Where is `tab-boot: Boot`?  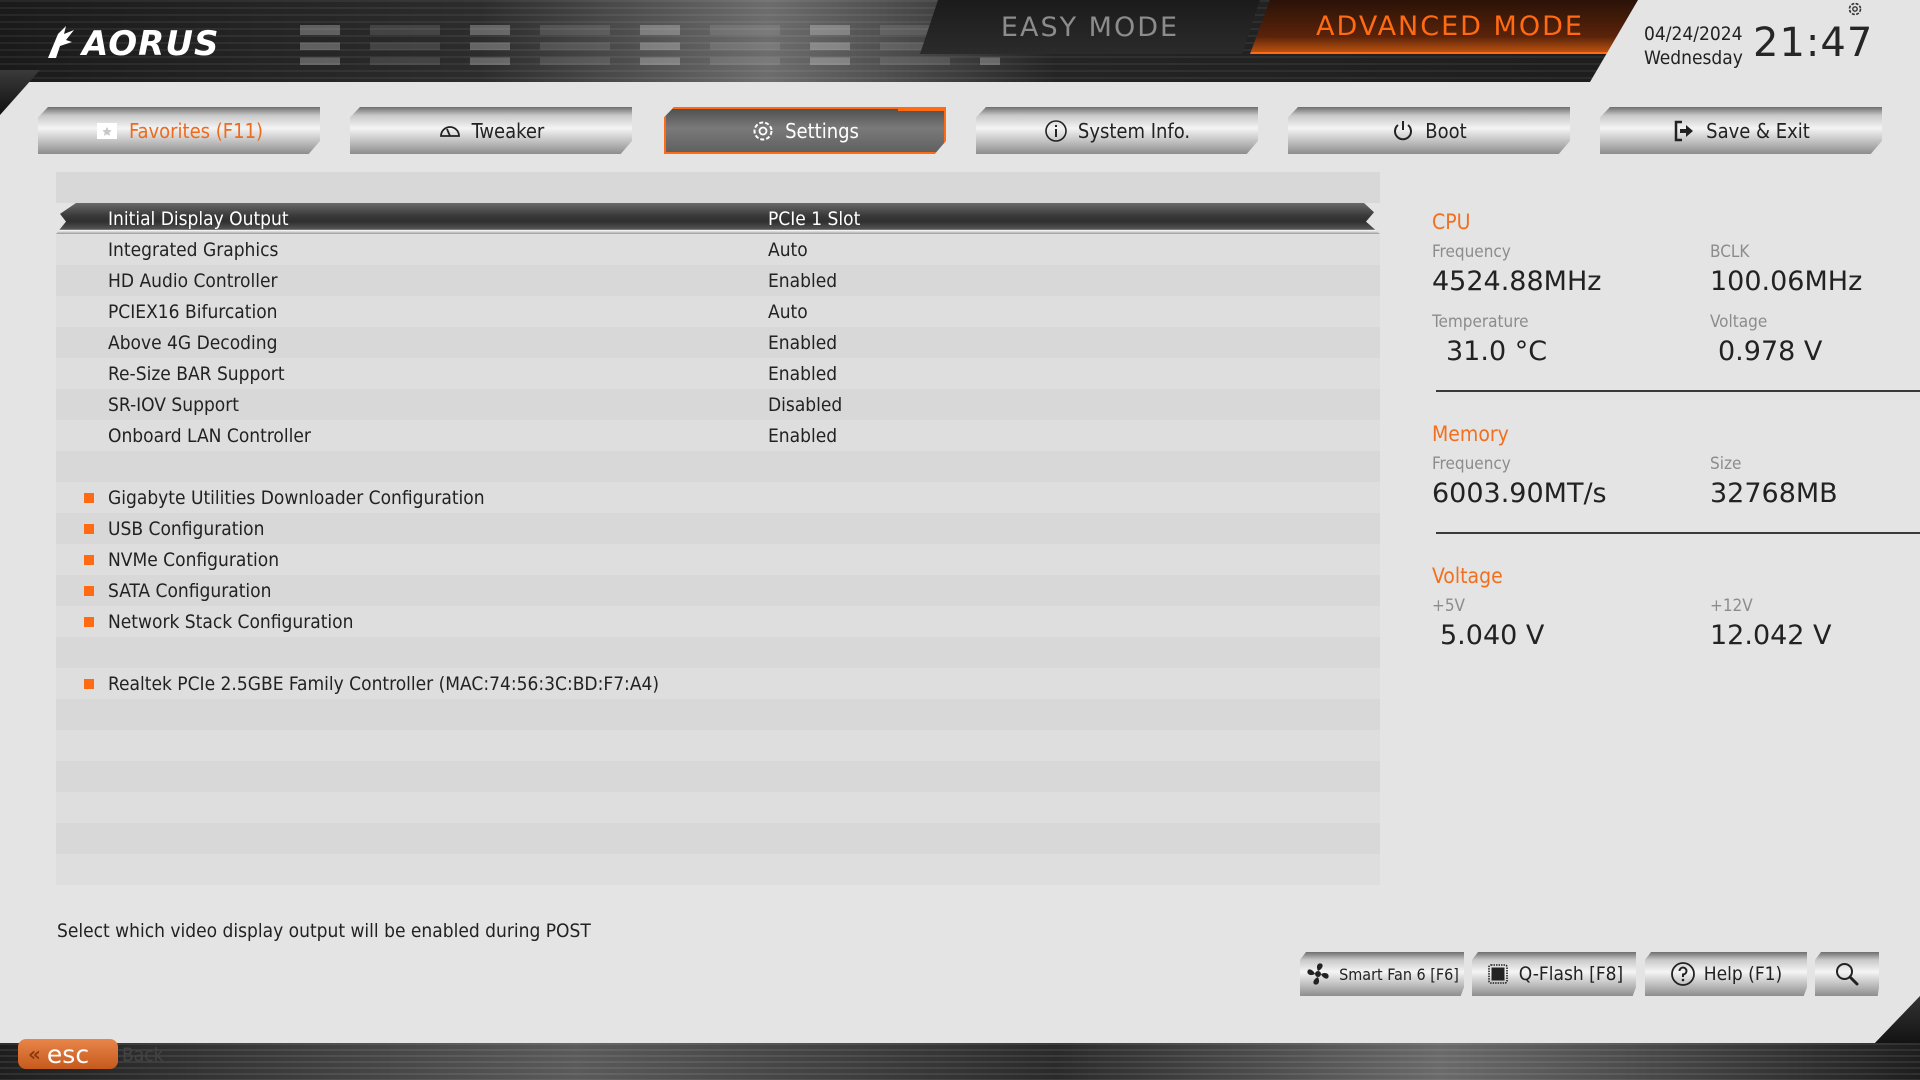 tab-boot: Boot is located at coordinates (1429, 130).